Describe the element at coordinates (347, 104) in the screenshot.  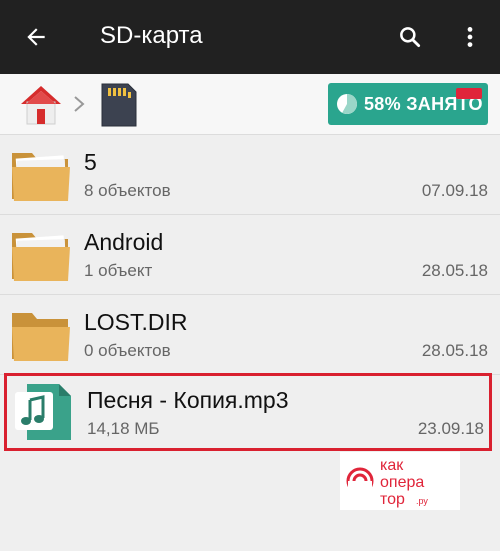
I see `storage-pie-icon` at that location.